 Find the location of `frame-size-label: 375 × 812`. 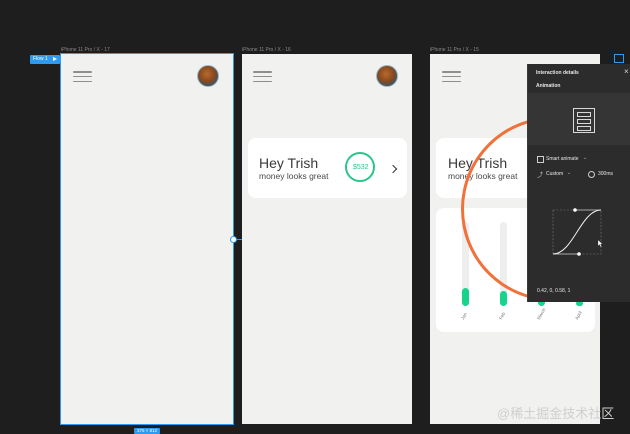

frame-size-label: 375 × 812 is located at coordinates (147, 430).